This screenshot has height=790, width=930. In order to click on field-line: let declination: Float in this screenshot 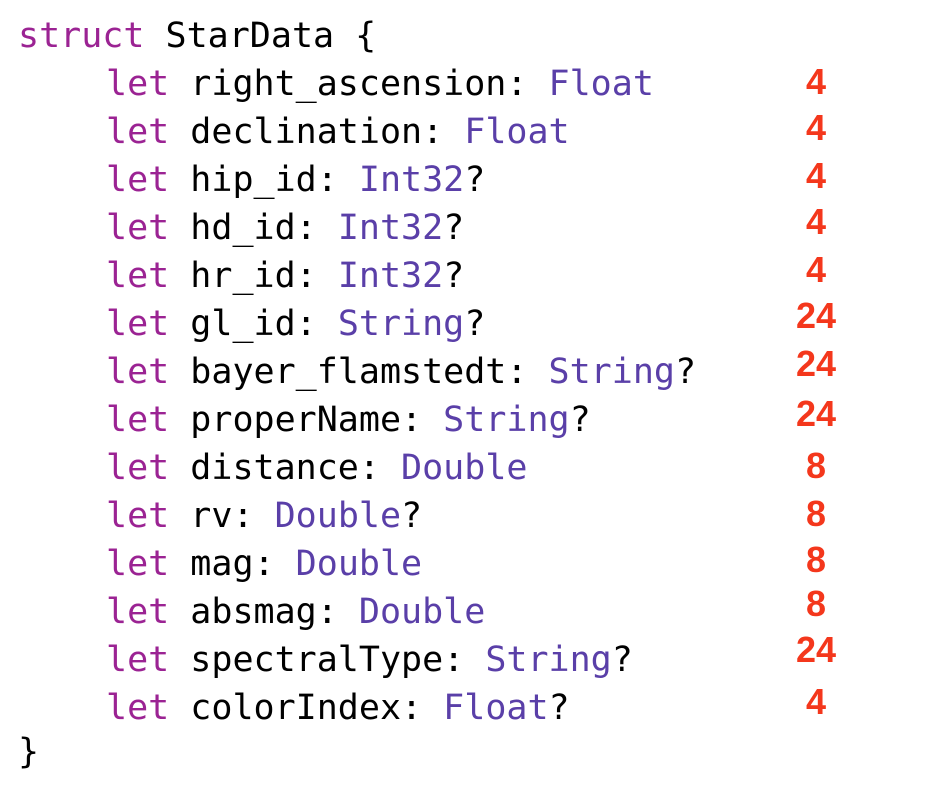, I will do `click(294, 132)`.